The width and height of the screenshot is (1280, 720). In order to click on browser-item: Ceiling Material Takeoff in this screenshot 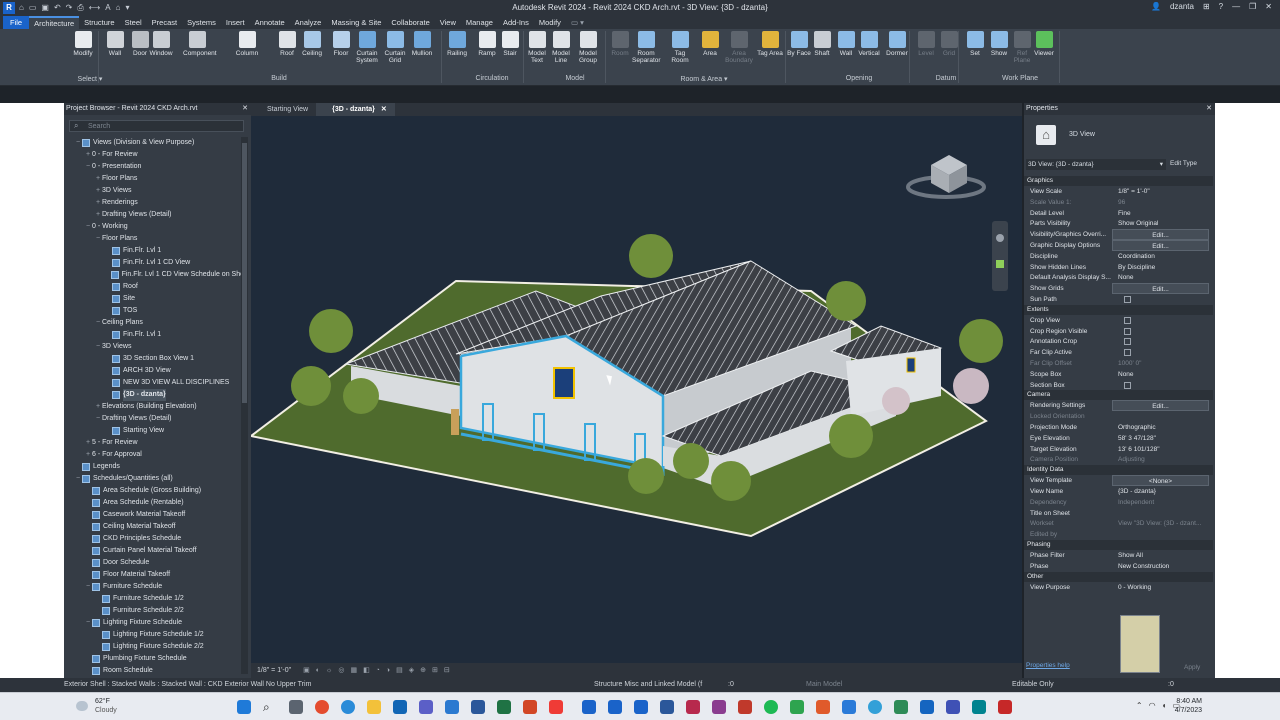, I will do `click(154, 527)`.